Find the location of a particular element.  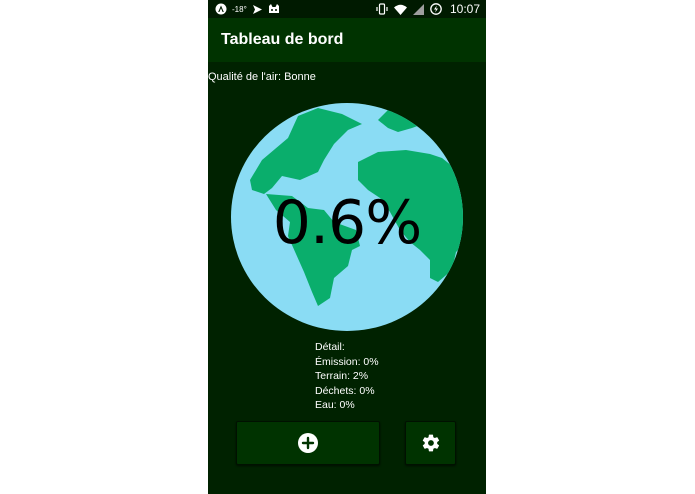

temperature-text: -18° is located at coordinates (239, 9).